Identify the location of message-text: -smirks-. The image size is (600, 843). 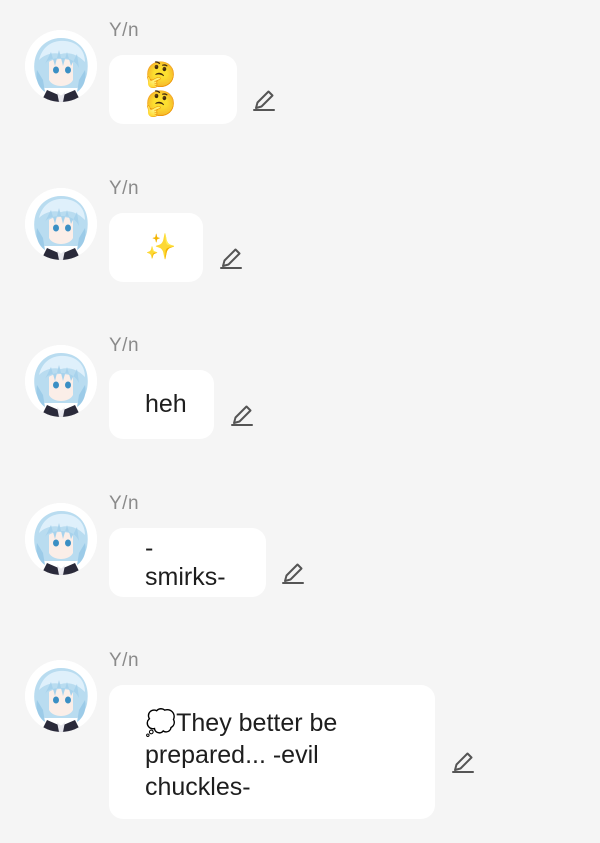
(185, 562).